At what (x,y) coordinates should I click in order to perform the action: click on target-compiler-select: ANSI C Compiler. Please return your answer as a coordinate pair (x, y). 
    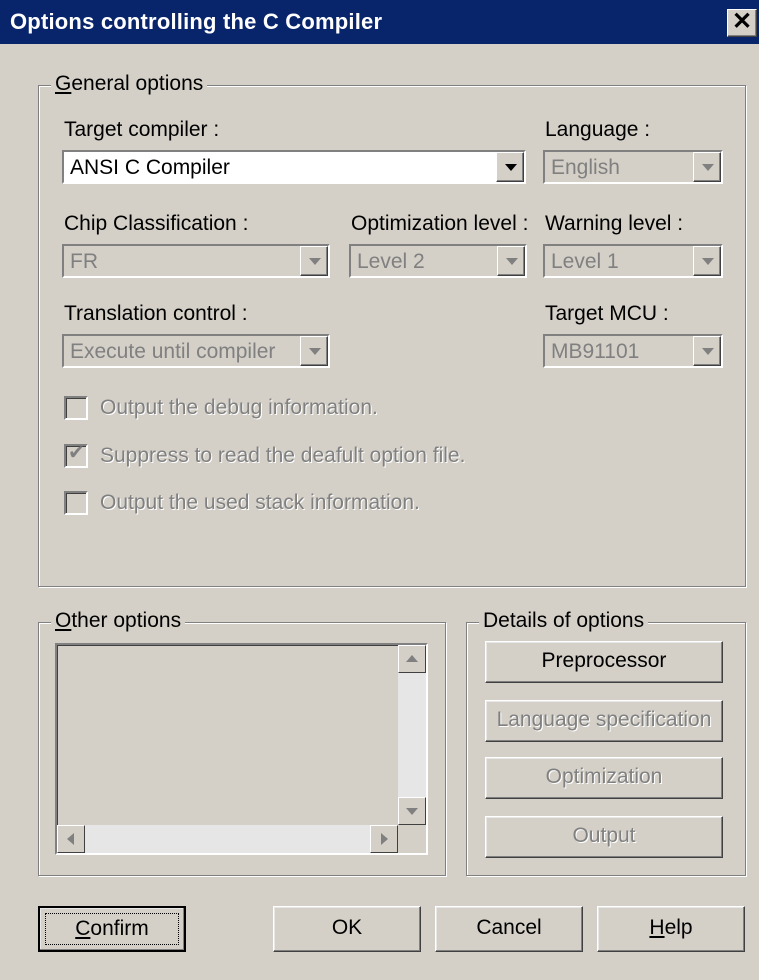
    Looking at the image, I should click on (294, 167).